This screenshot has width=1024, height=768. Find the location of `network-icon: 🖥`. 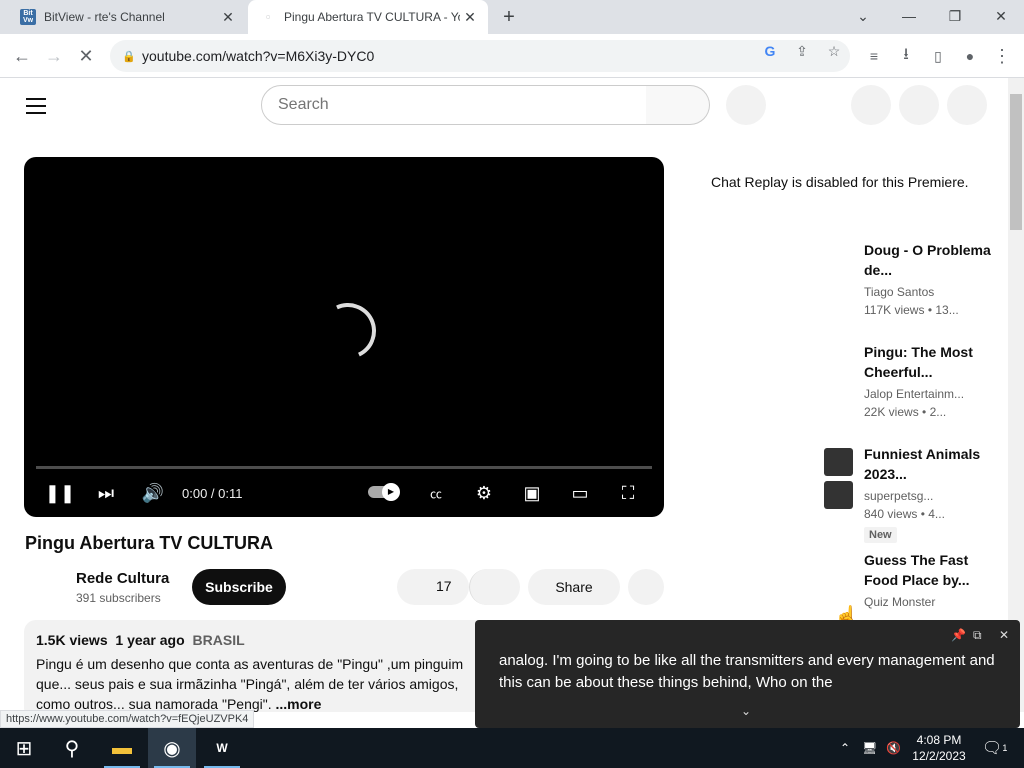

network-icon: 🖥 is located at coordinates (869, 748).